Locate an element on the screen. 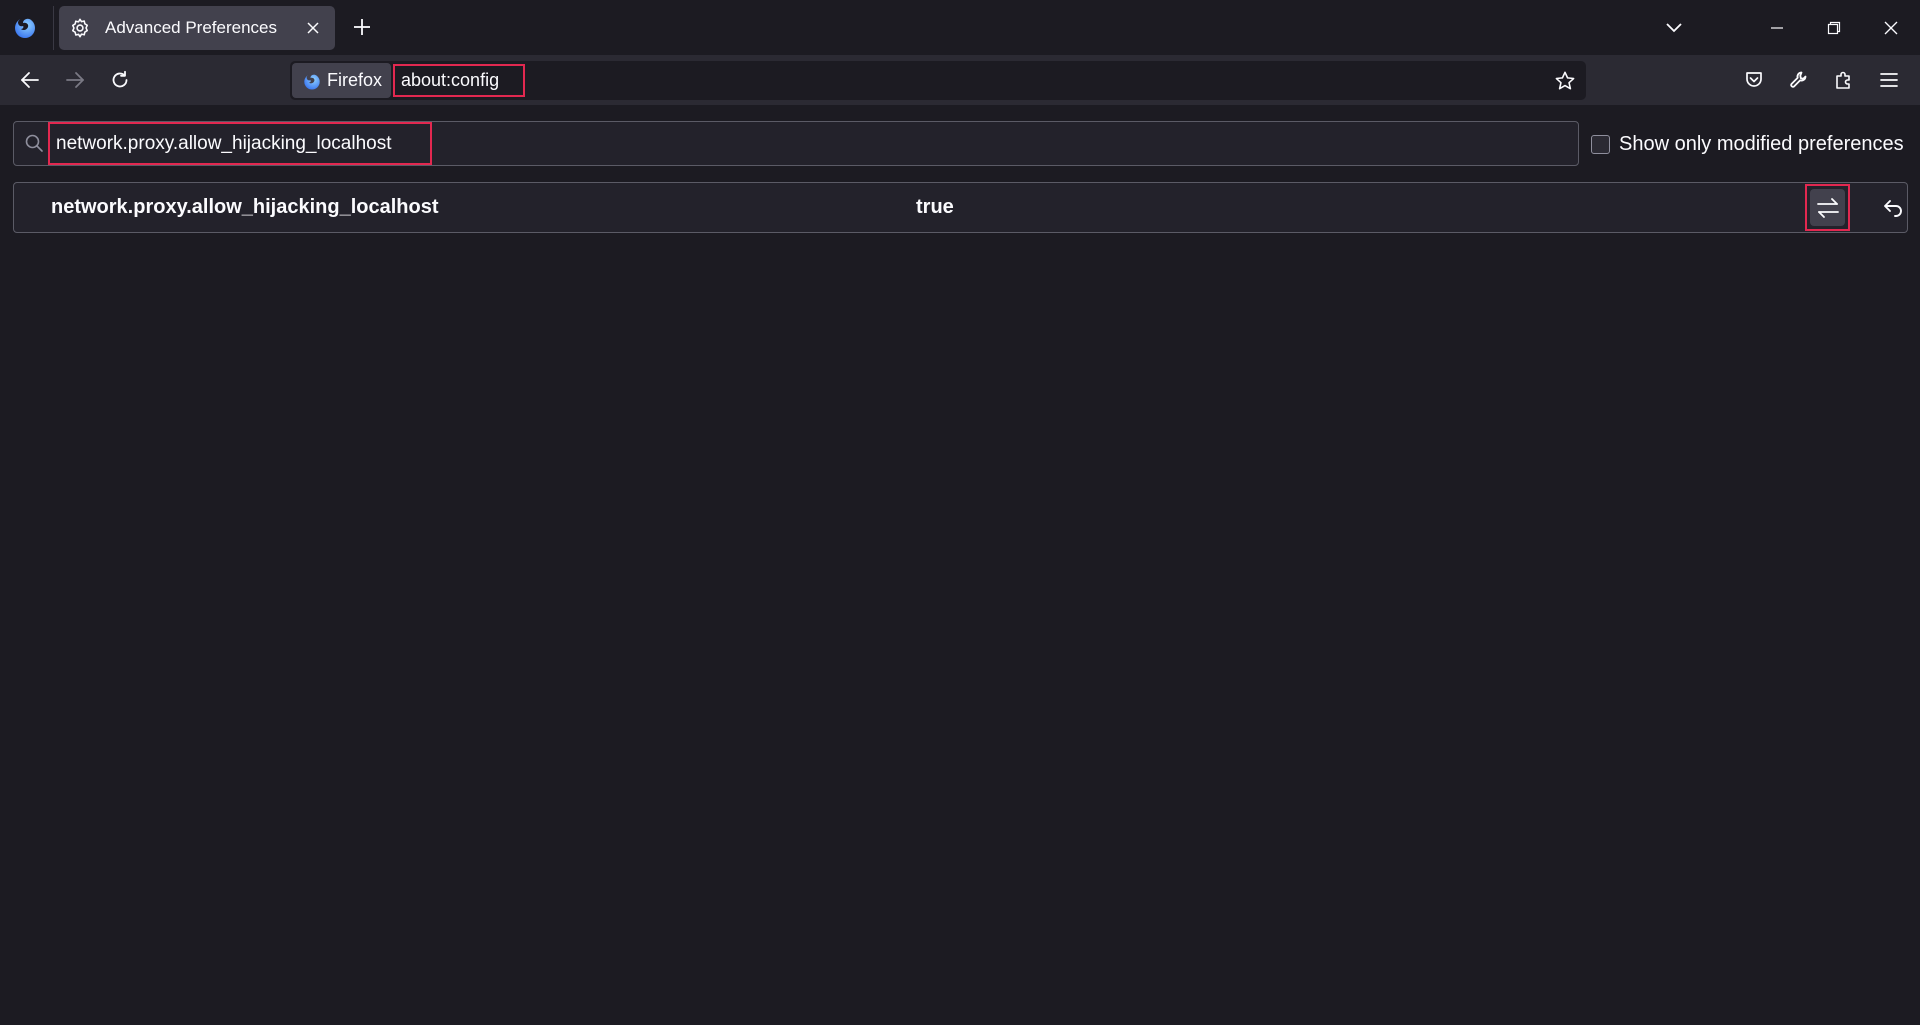  new-tab-button is located at coordinates (362, 27).